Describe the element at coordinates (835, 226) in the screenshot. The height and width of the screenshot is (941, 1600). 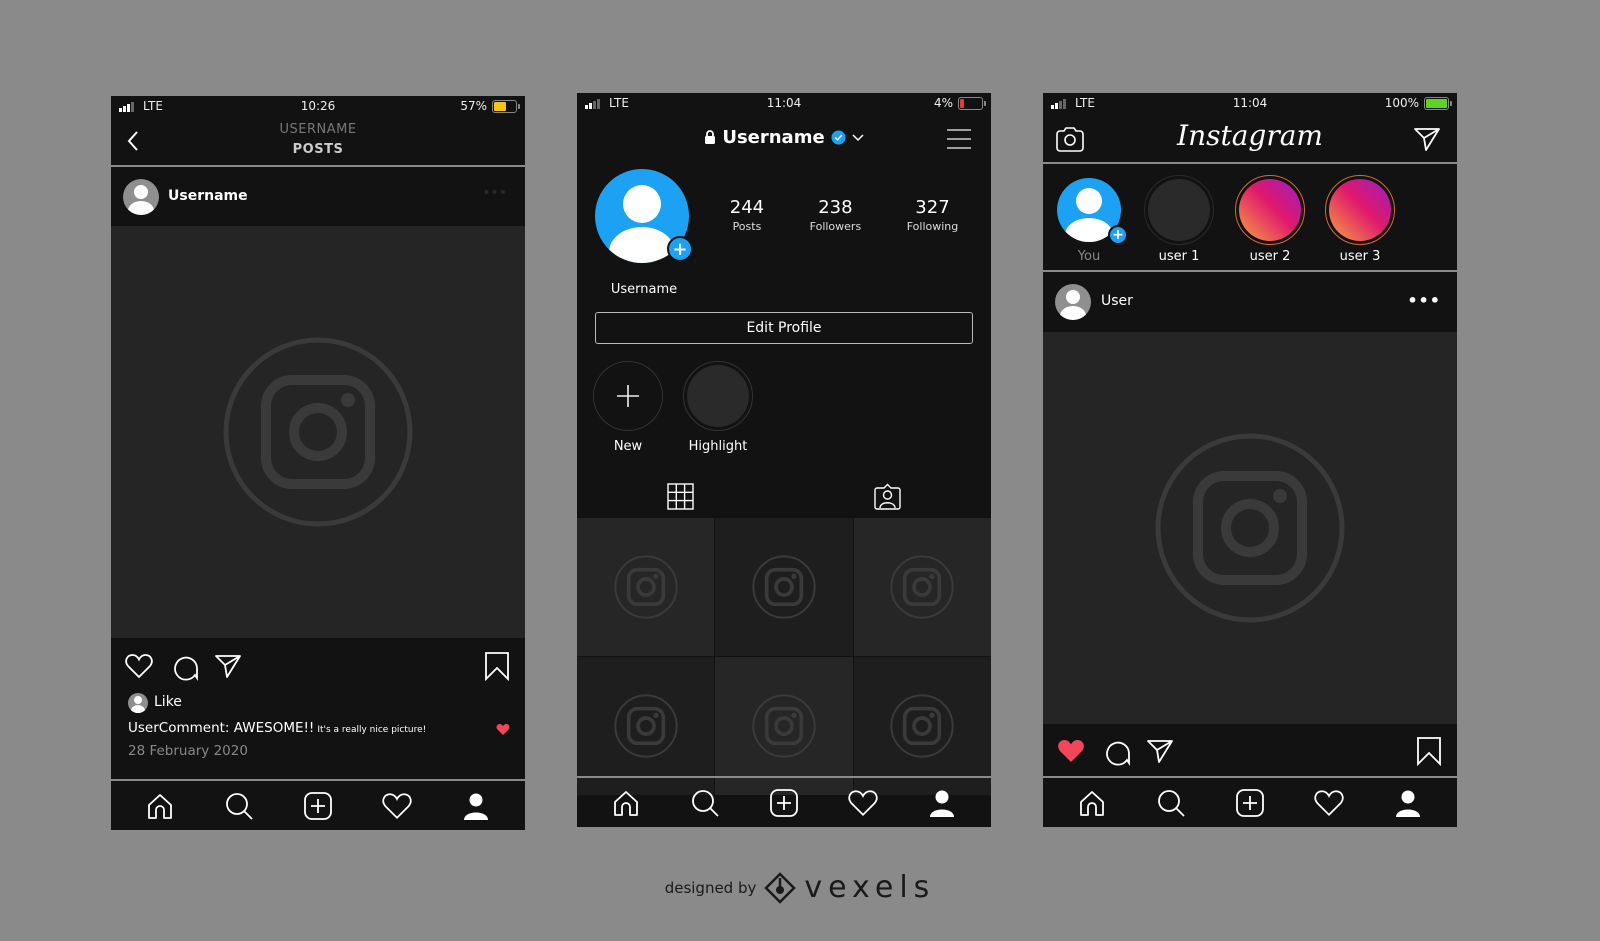
I see `stat-label: Followers` at that location.